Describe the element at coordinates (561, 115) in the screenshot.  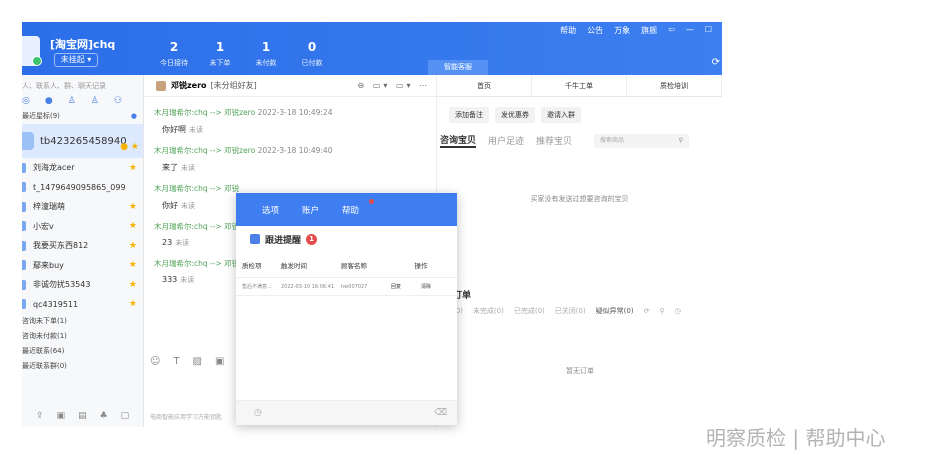
I see `invite-group-button: 邀请入群` at that location.